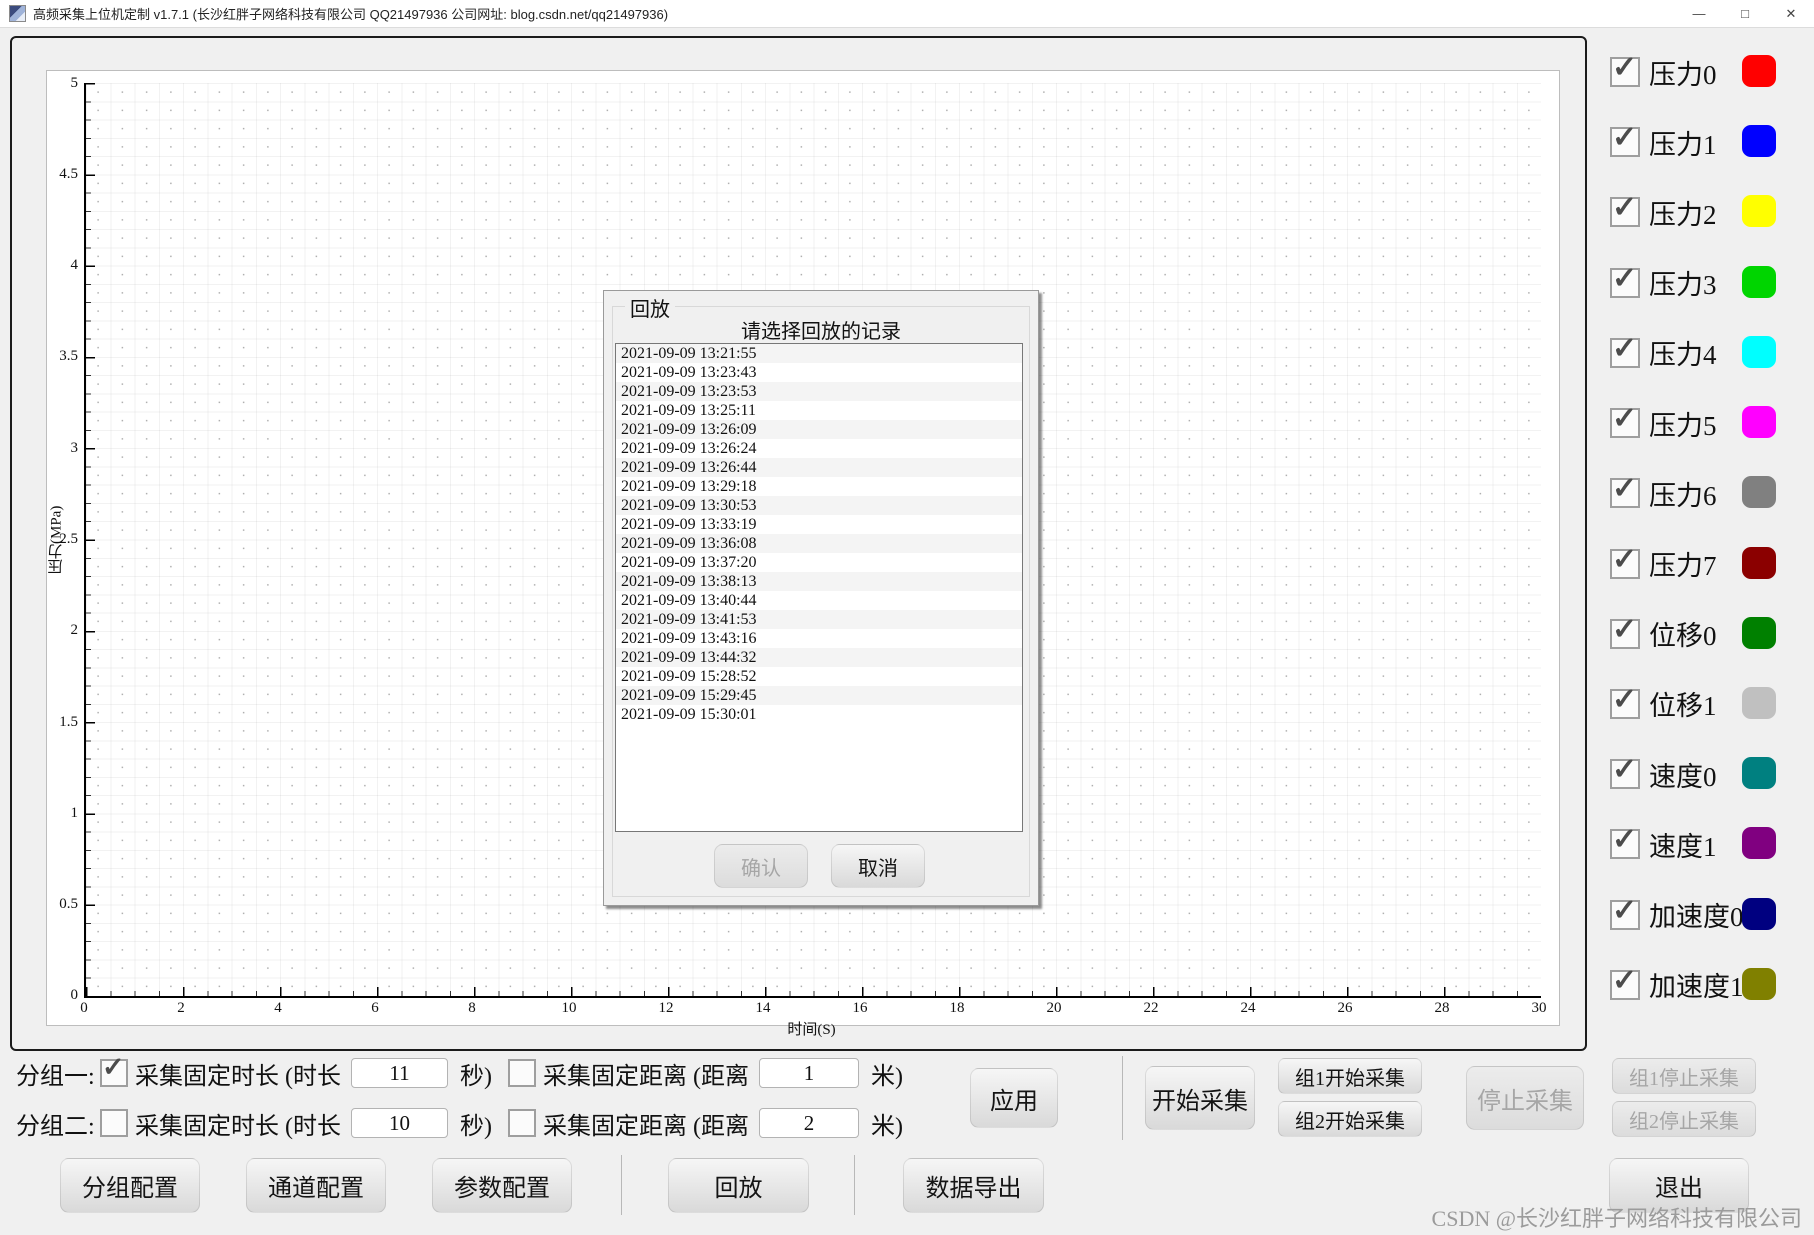 This screenshot has height=1235, width=1814. I want to click on group2-start-button: 组2开始采集, so click(1350, 1119).